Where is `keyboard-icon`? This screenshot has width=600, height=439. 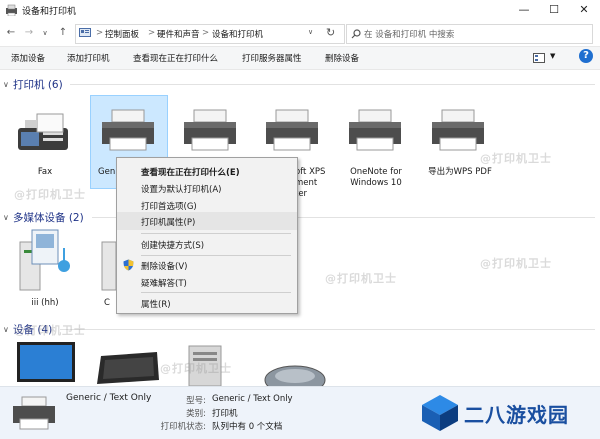 keyboard-icon is located at coordinates (128, 368).